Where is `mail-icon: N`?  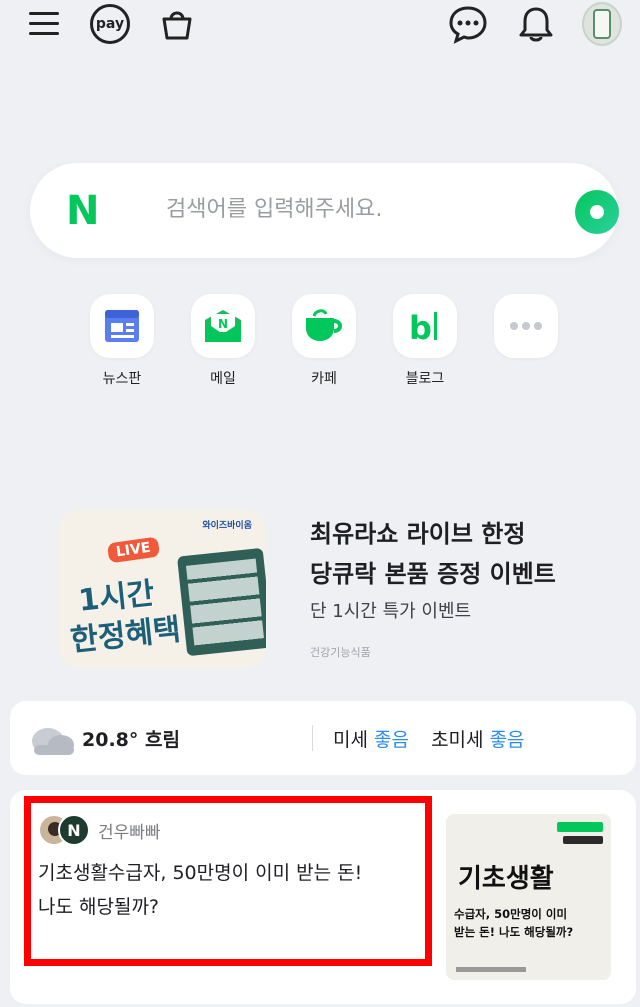 mail-icon: N is located at coordinates (223, 326).